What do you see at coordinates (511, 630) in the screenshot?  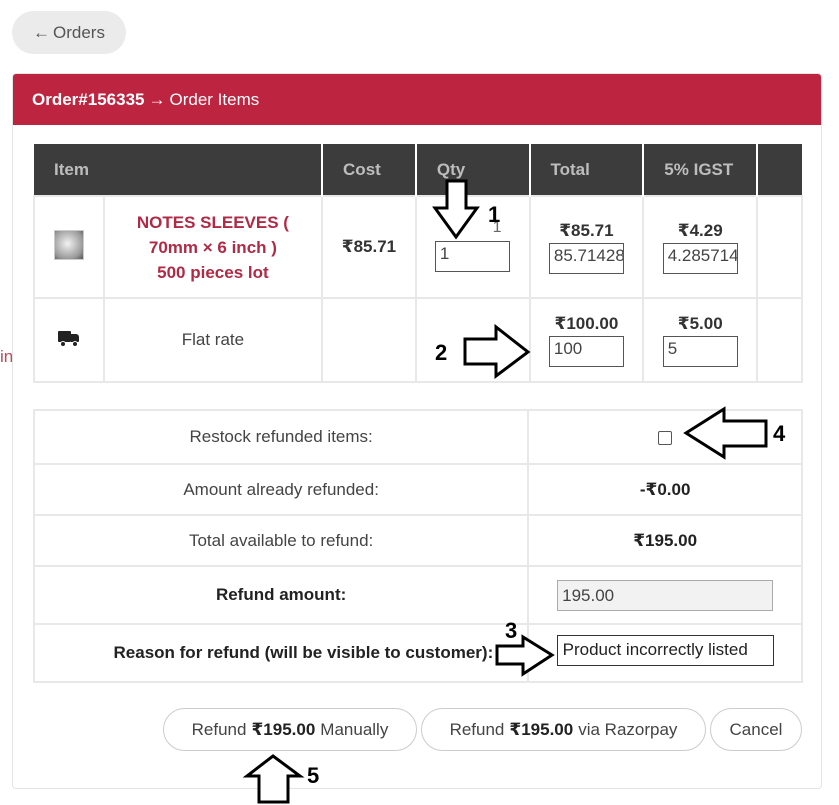 I see `annotation-3: 3` at bounding box center [511, 630].